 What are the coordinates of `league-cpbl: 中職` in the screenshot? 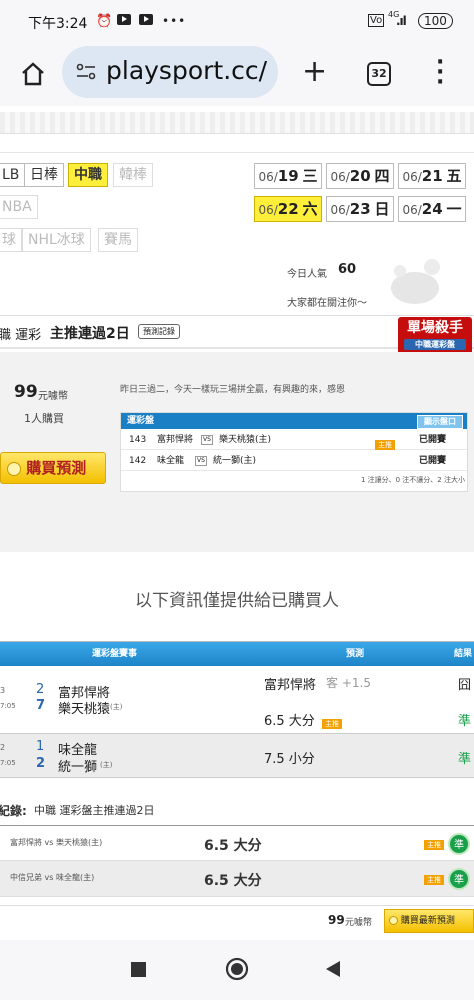 It's located at (88, 175).